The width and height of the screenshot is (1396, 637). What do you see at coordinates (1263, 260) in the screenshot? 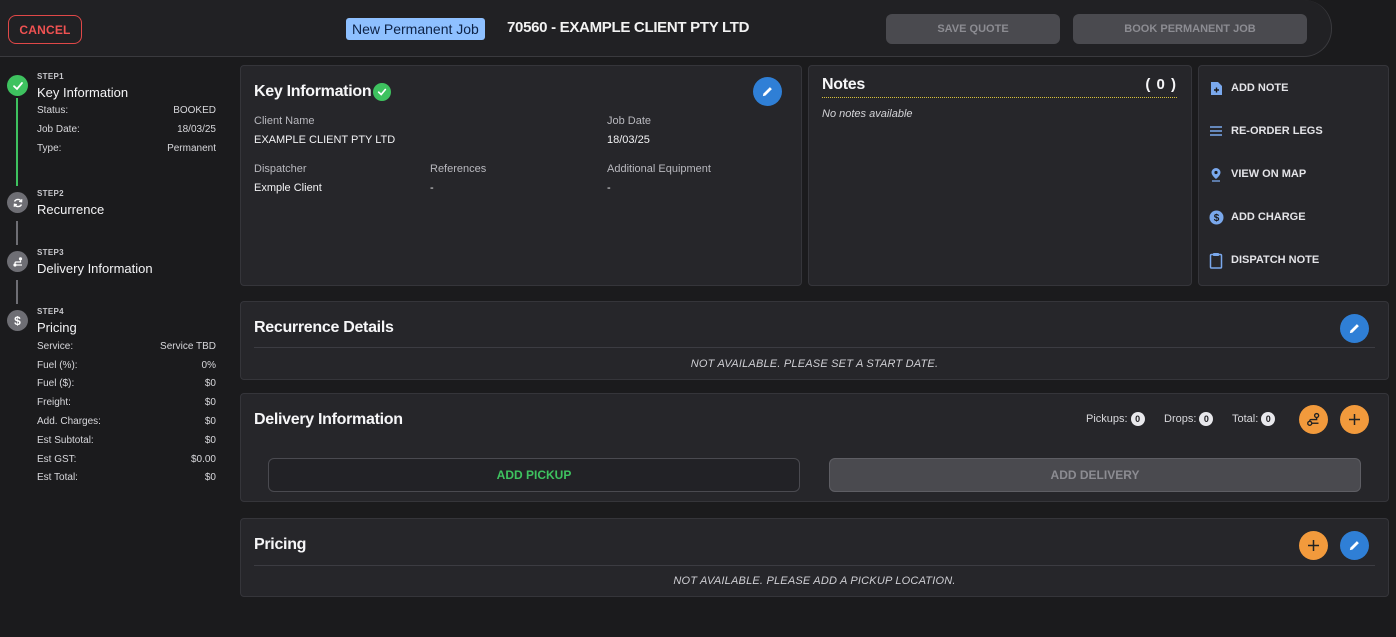
I see `dispatch-note-action: DISPATCH NOTE` at bounding box center [1263, 260].